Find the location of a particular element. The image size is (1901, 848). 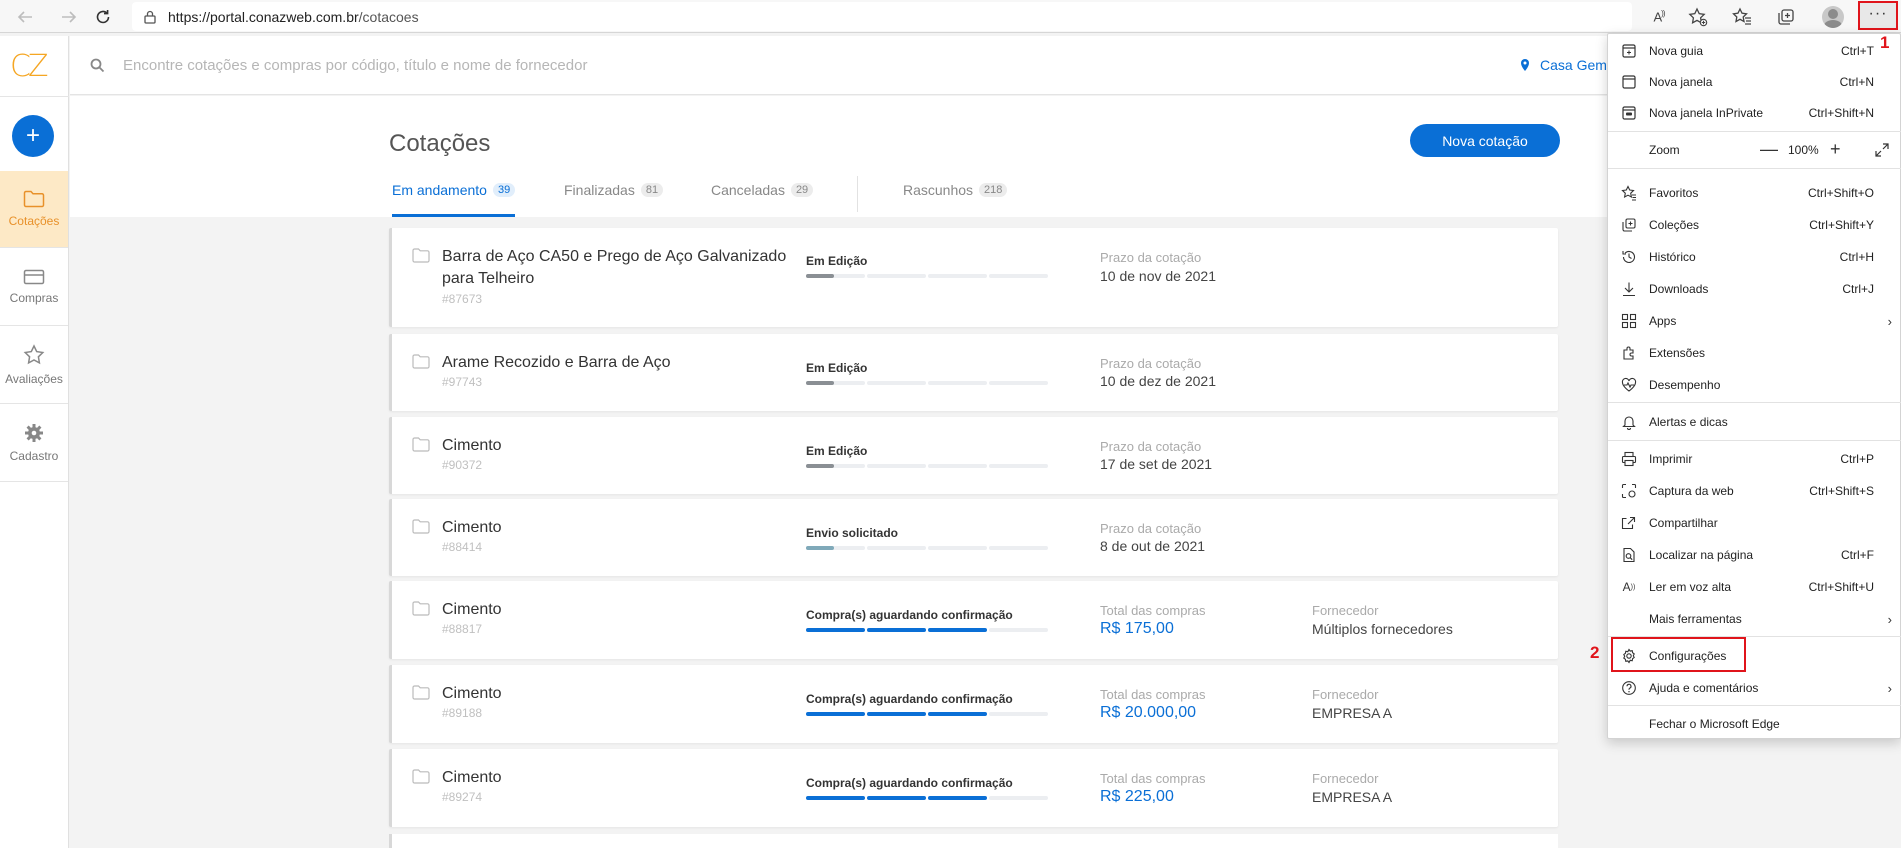

supplier-label: Fornecedor is located at coordinates (1345, 778).